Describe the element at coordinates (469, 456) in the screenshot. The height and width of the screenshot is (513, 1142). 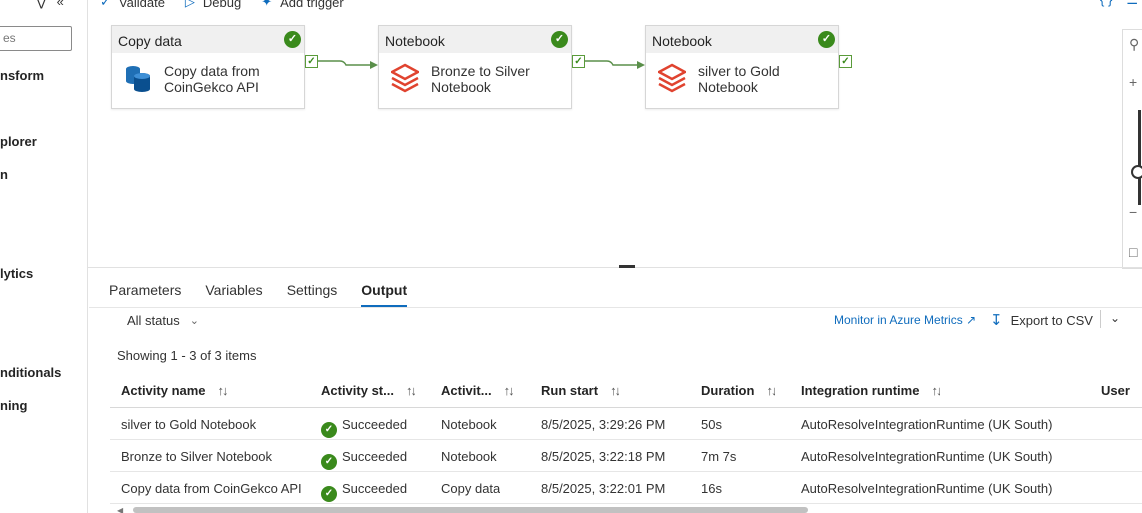
I see `cell-activity-type: Notebook` at that location.